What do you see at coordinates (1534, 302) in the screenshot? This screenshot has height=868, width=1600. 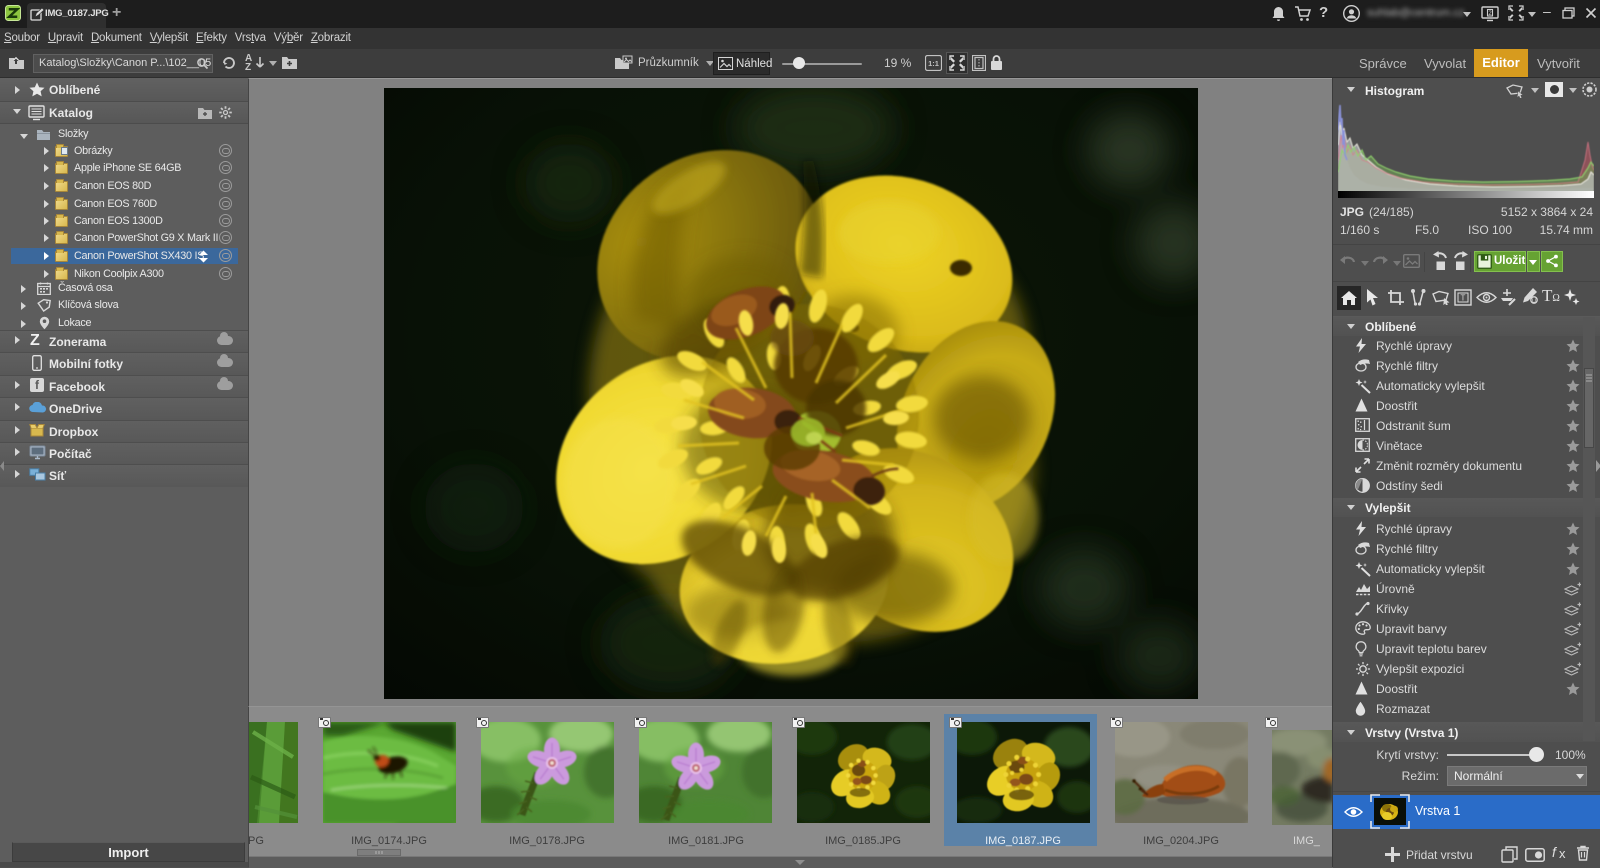 I see `svg-text: U` at bounding box center [1534, 302].